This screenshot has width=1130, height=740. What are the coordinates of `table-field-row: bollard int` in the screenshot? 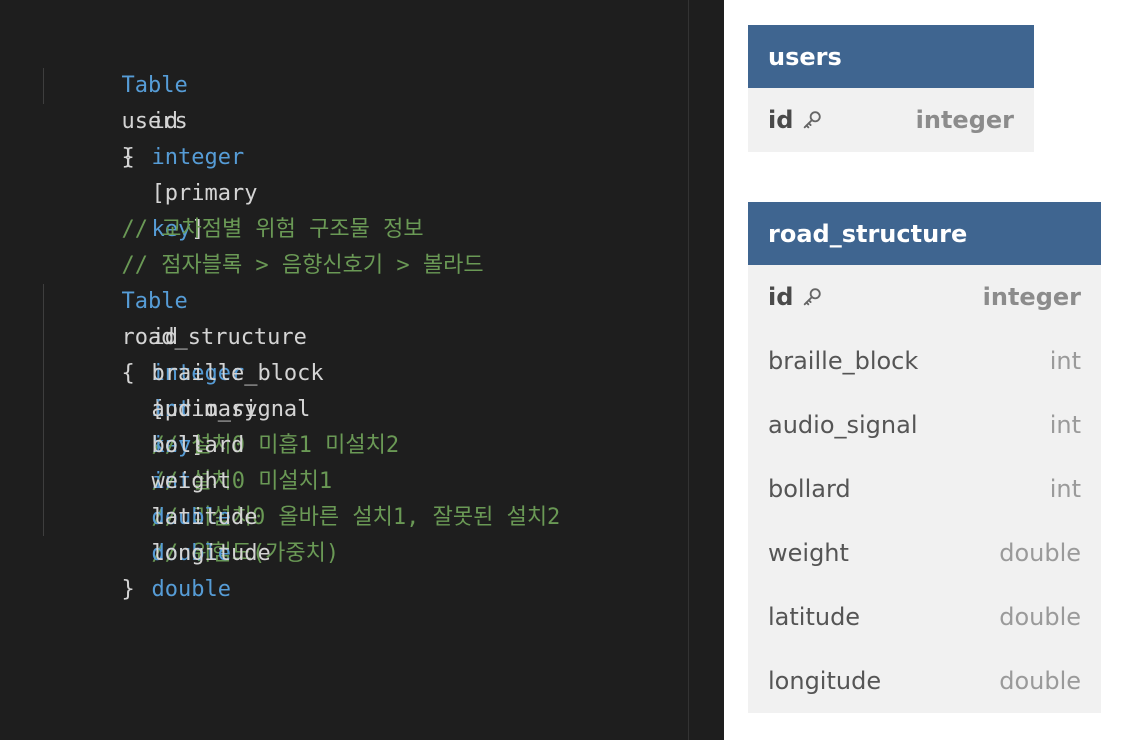 It's located at (924, 489).